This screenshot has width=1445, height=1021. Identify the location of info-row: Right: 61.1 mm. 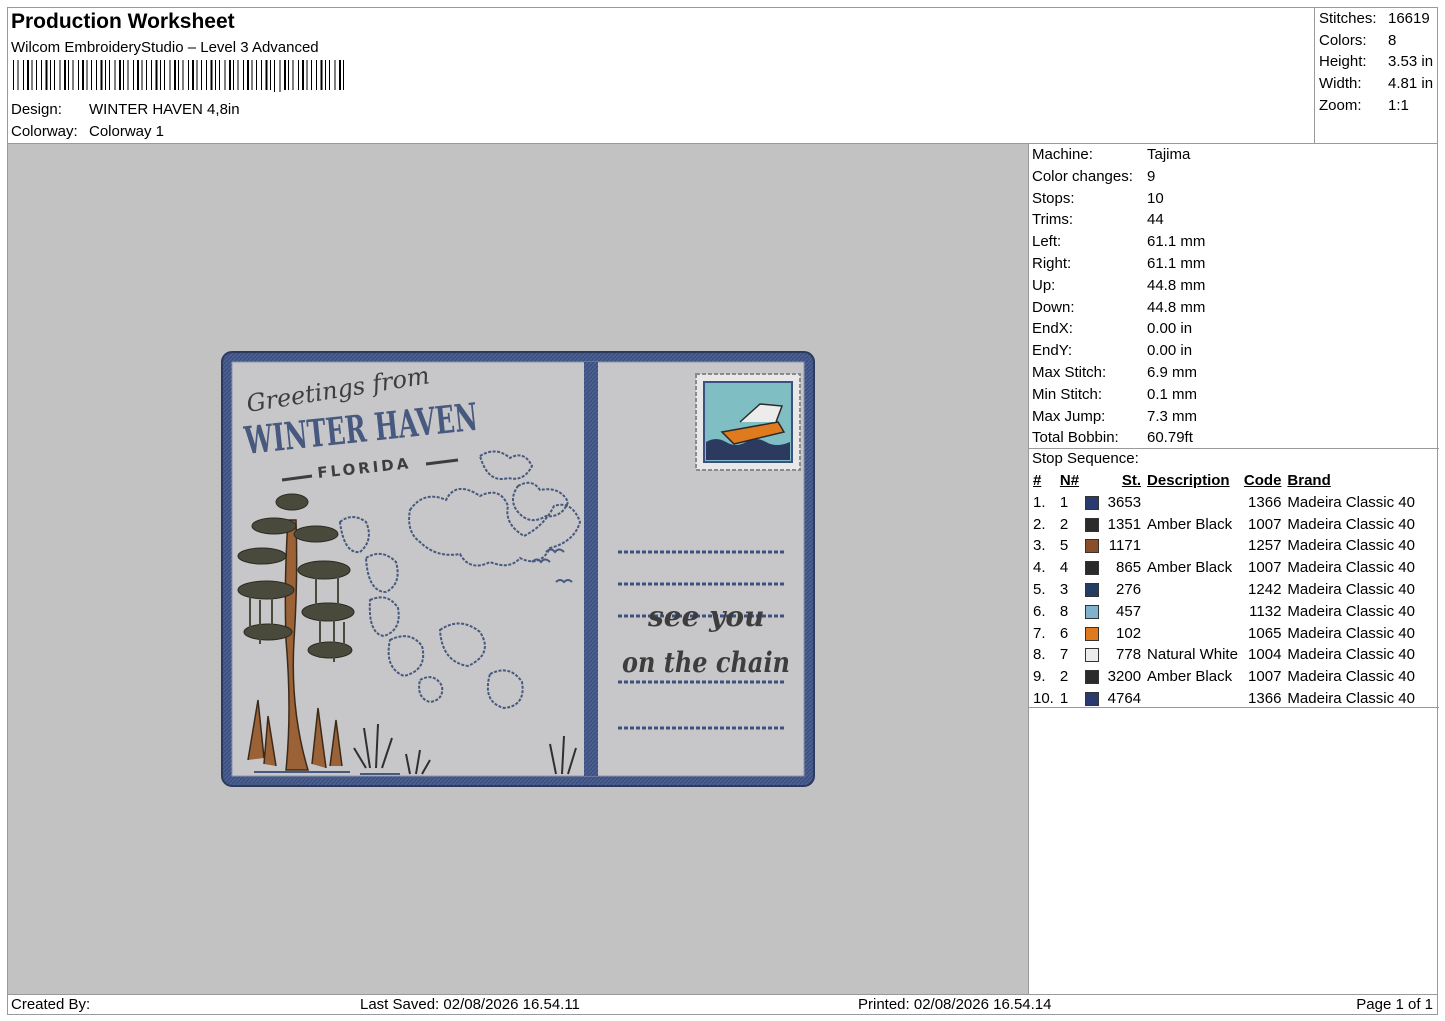
(1119, 263).